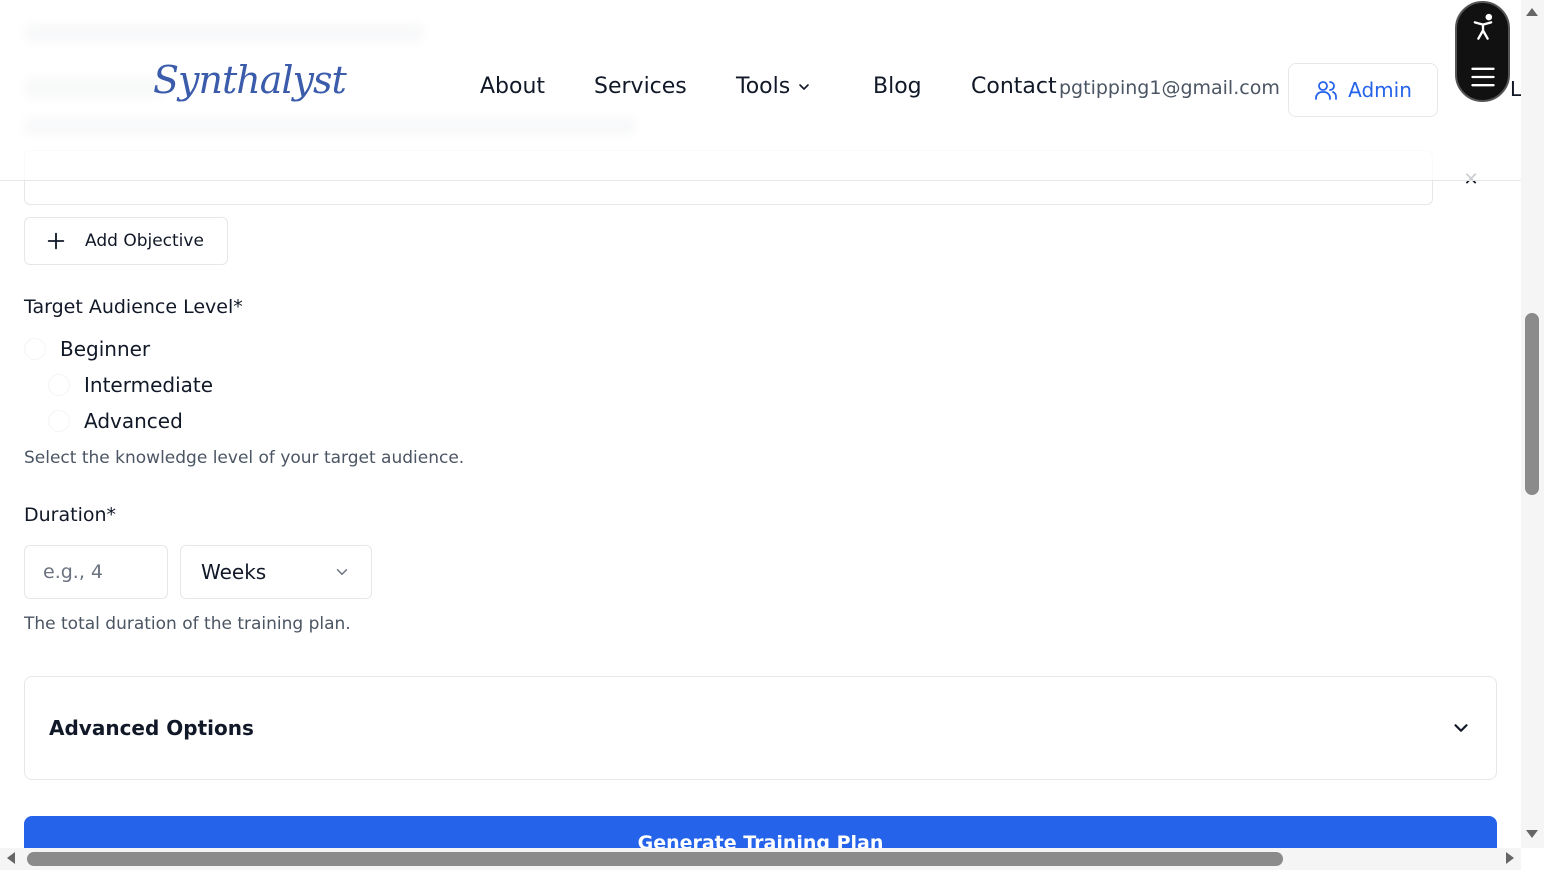 The width and height of the screenshot is (1544, 870). Describe the element at coordinates (70, 515) in the screenshot. I see `duration-label: Duration*` at that location.